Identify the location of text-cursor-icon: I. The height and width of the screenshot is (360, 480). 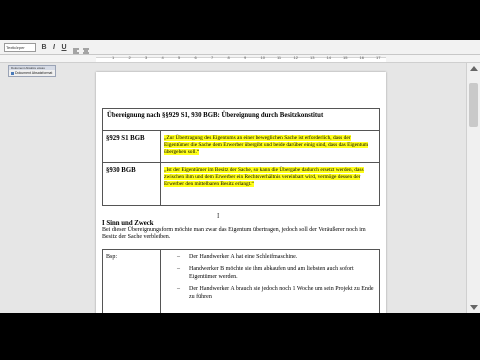
(218, 216).